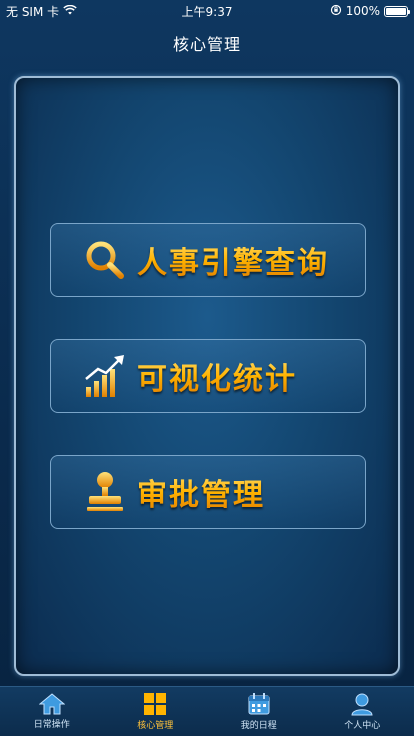 The height and width of the screenshot is (736, 414). Describe the element at coordinates (155, 704) in the screenshot. I see `grid-icon` at that location.